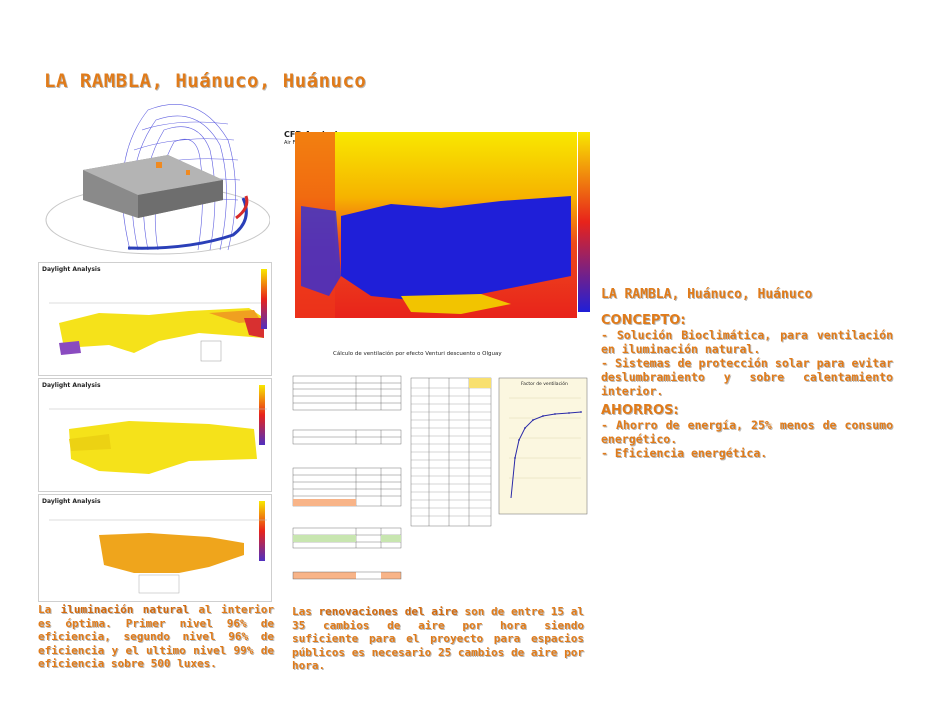 This screenshot has height=705, width=936. Describe the element at coordinates (707, 294) in the screenshot. I see `project-title: LA RAMBLA, Huánuco, Huánuco` at that location.